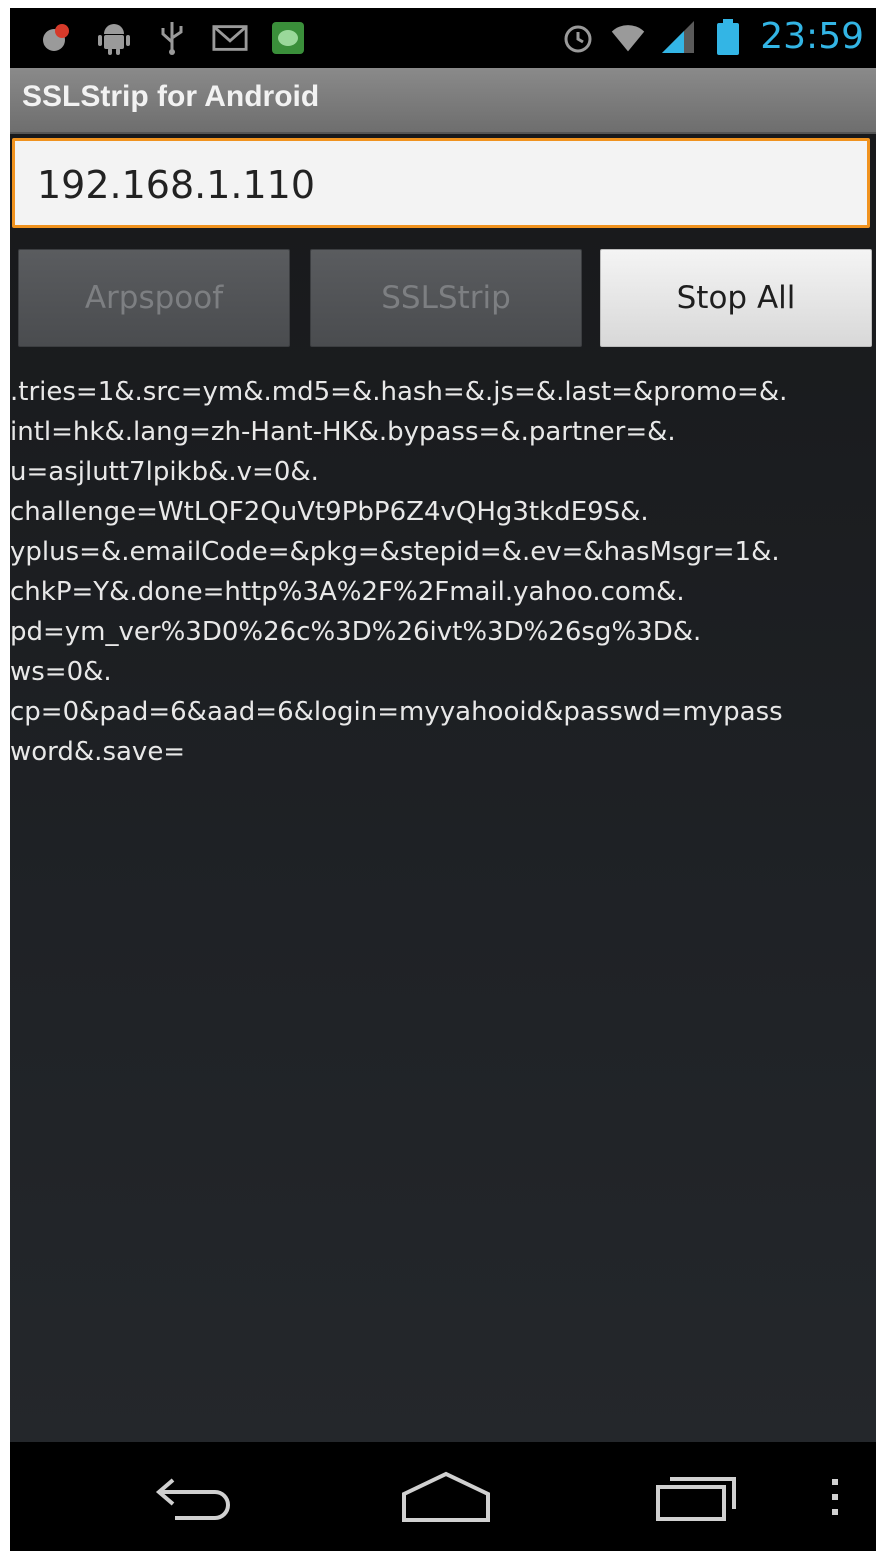  I want to click on ip-address-input, so click(447, 185).